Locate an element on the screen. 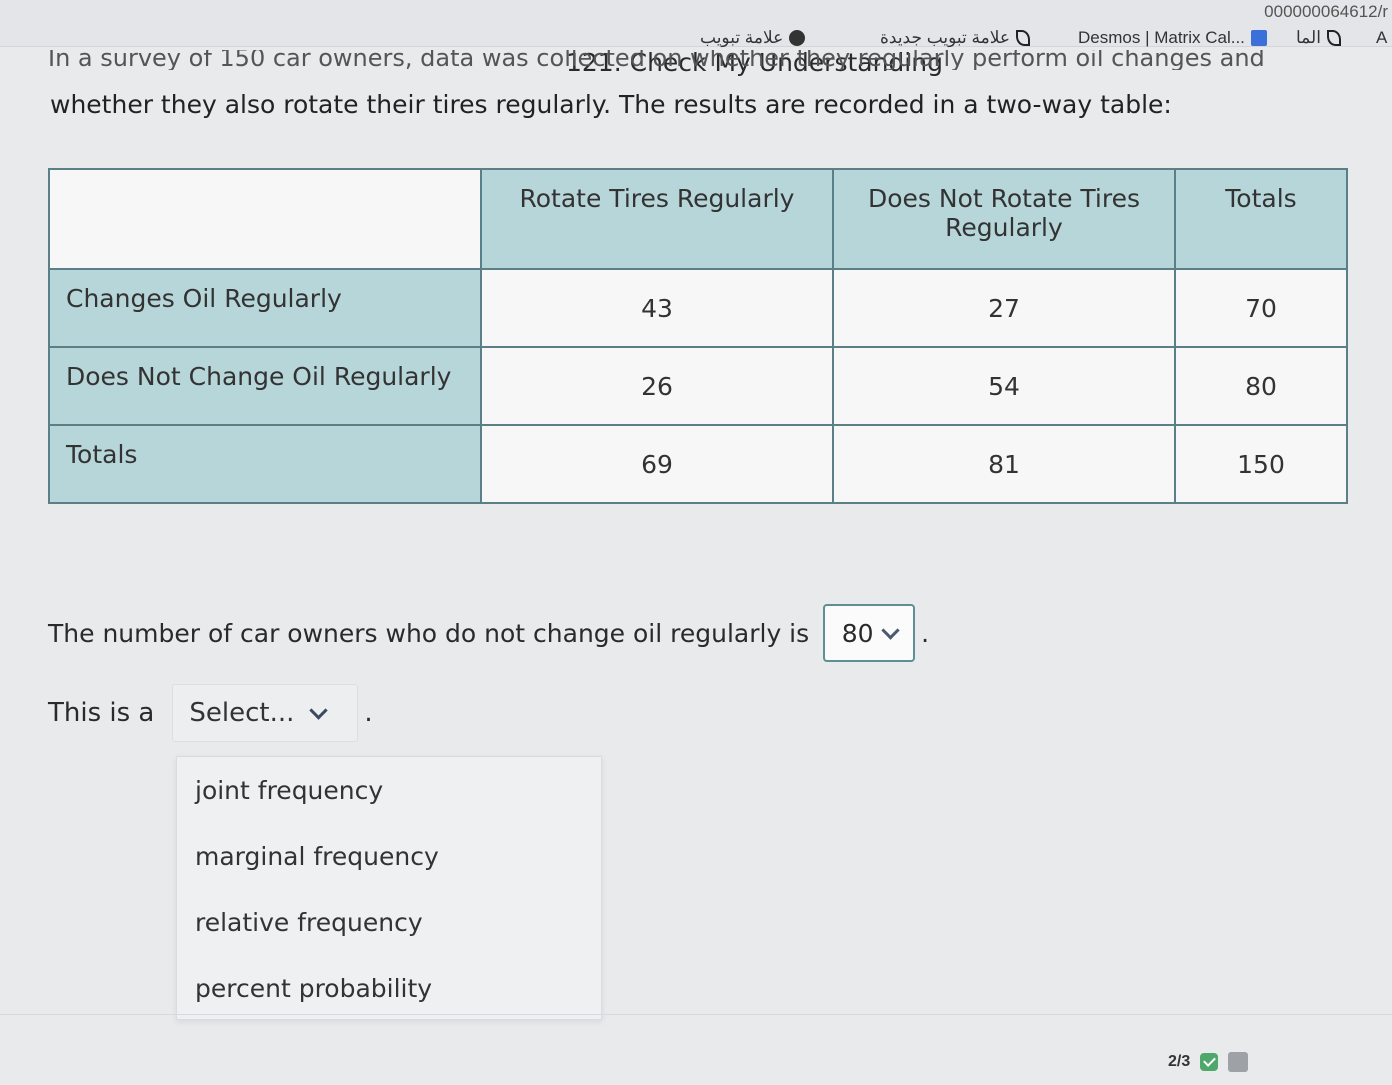  column-header-totals: Totals is located at coordinates (1261, 219).